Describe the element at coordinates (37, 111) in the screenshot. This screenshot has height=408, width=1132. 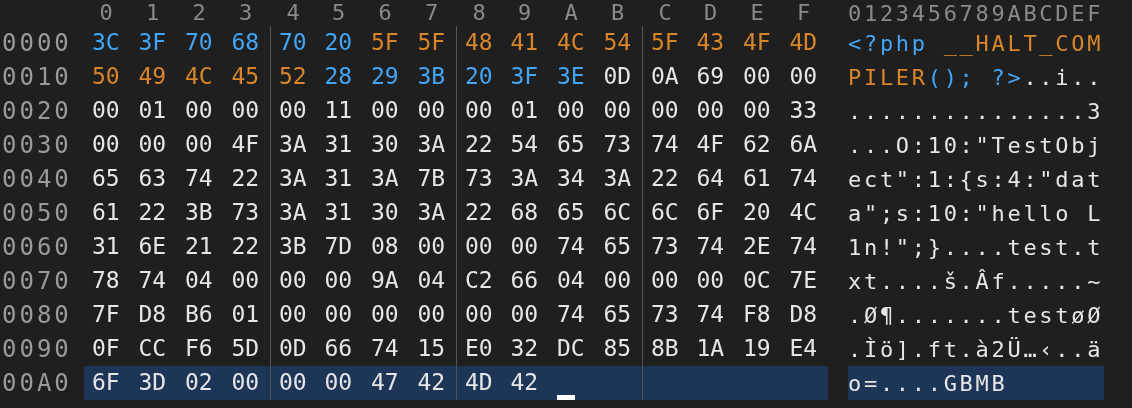
I see `row-offset: 0020` at that location.